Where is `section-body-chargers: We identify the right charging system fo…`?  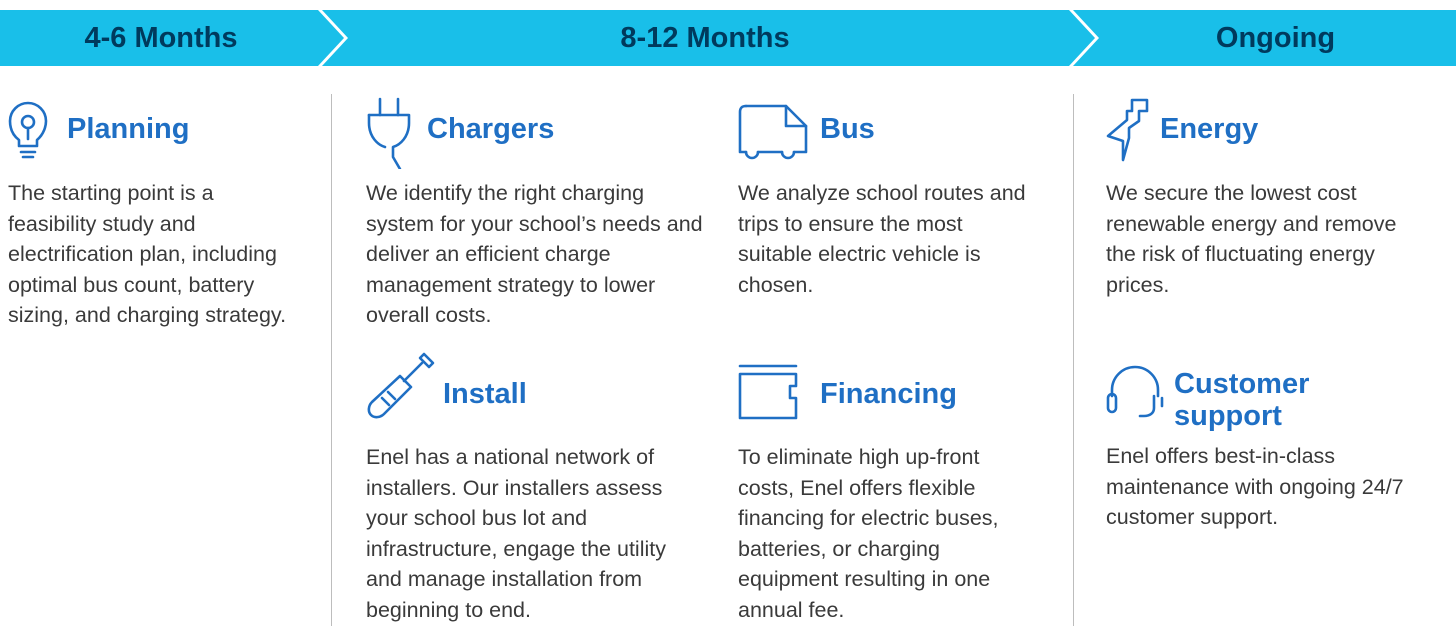
section-body-chargers: We identify the right charging system fo… is located at coordinates (534, 254).